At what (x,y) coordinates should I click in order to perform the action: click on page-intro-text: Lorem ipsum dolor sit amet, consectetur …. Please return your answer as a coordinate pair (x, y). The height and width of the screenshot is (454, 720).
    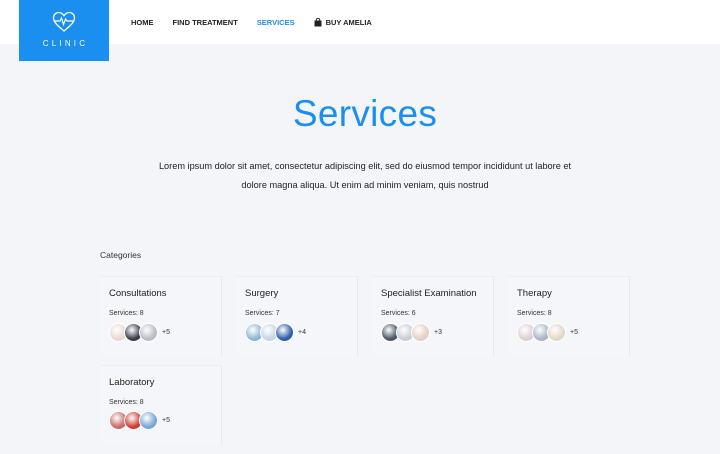
    Looking at the image, I should click on (365, 175).